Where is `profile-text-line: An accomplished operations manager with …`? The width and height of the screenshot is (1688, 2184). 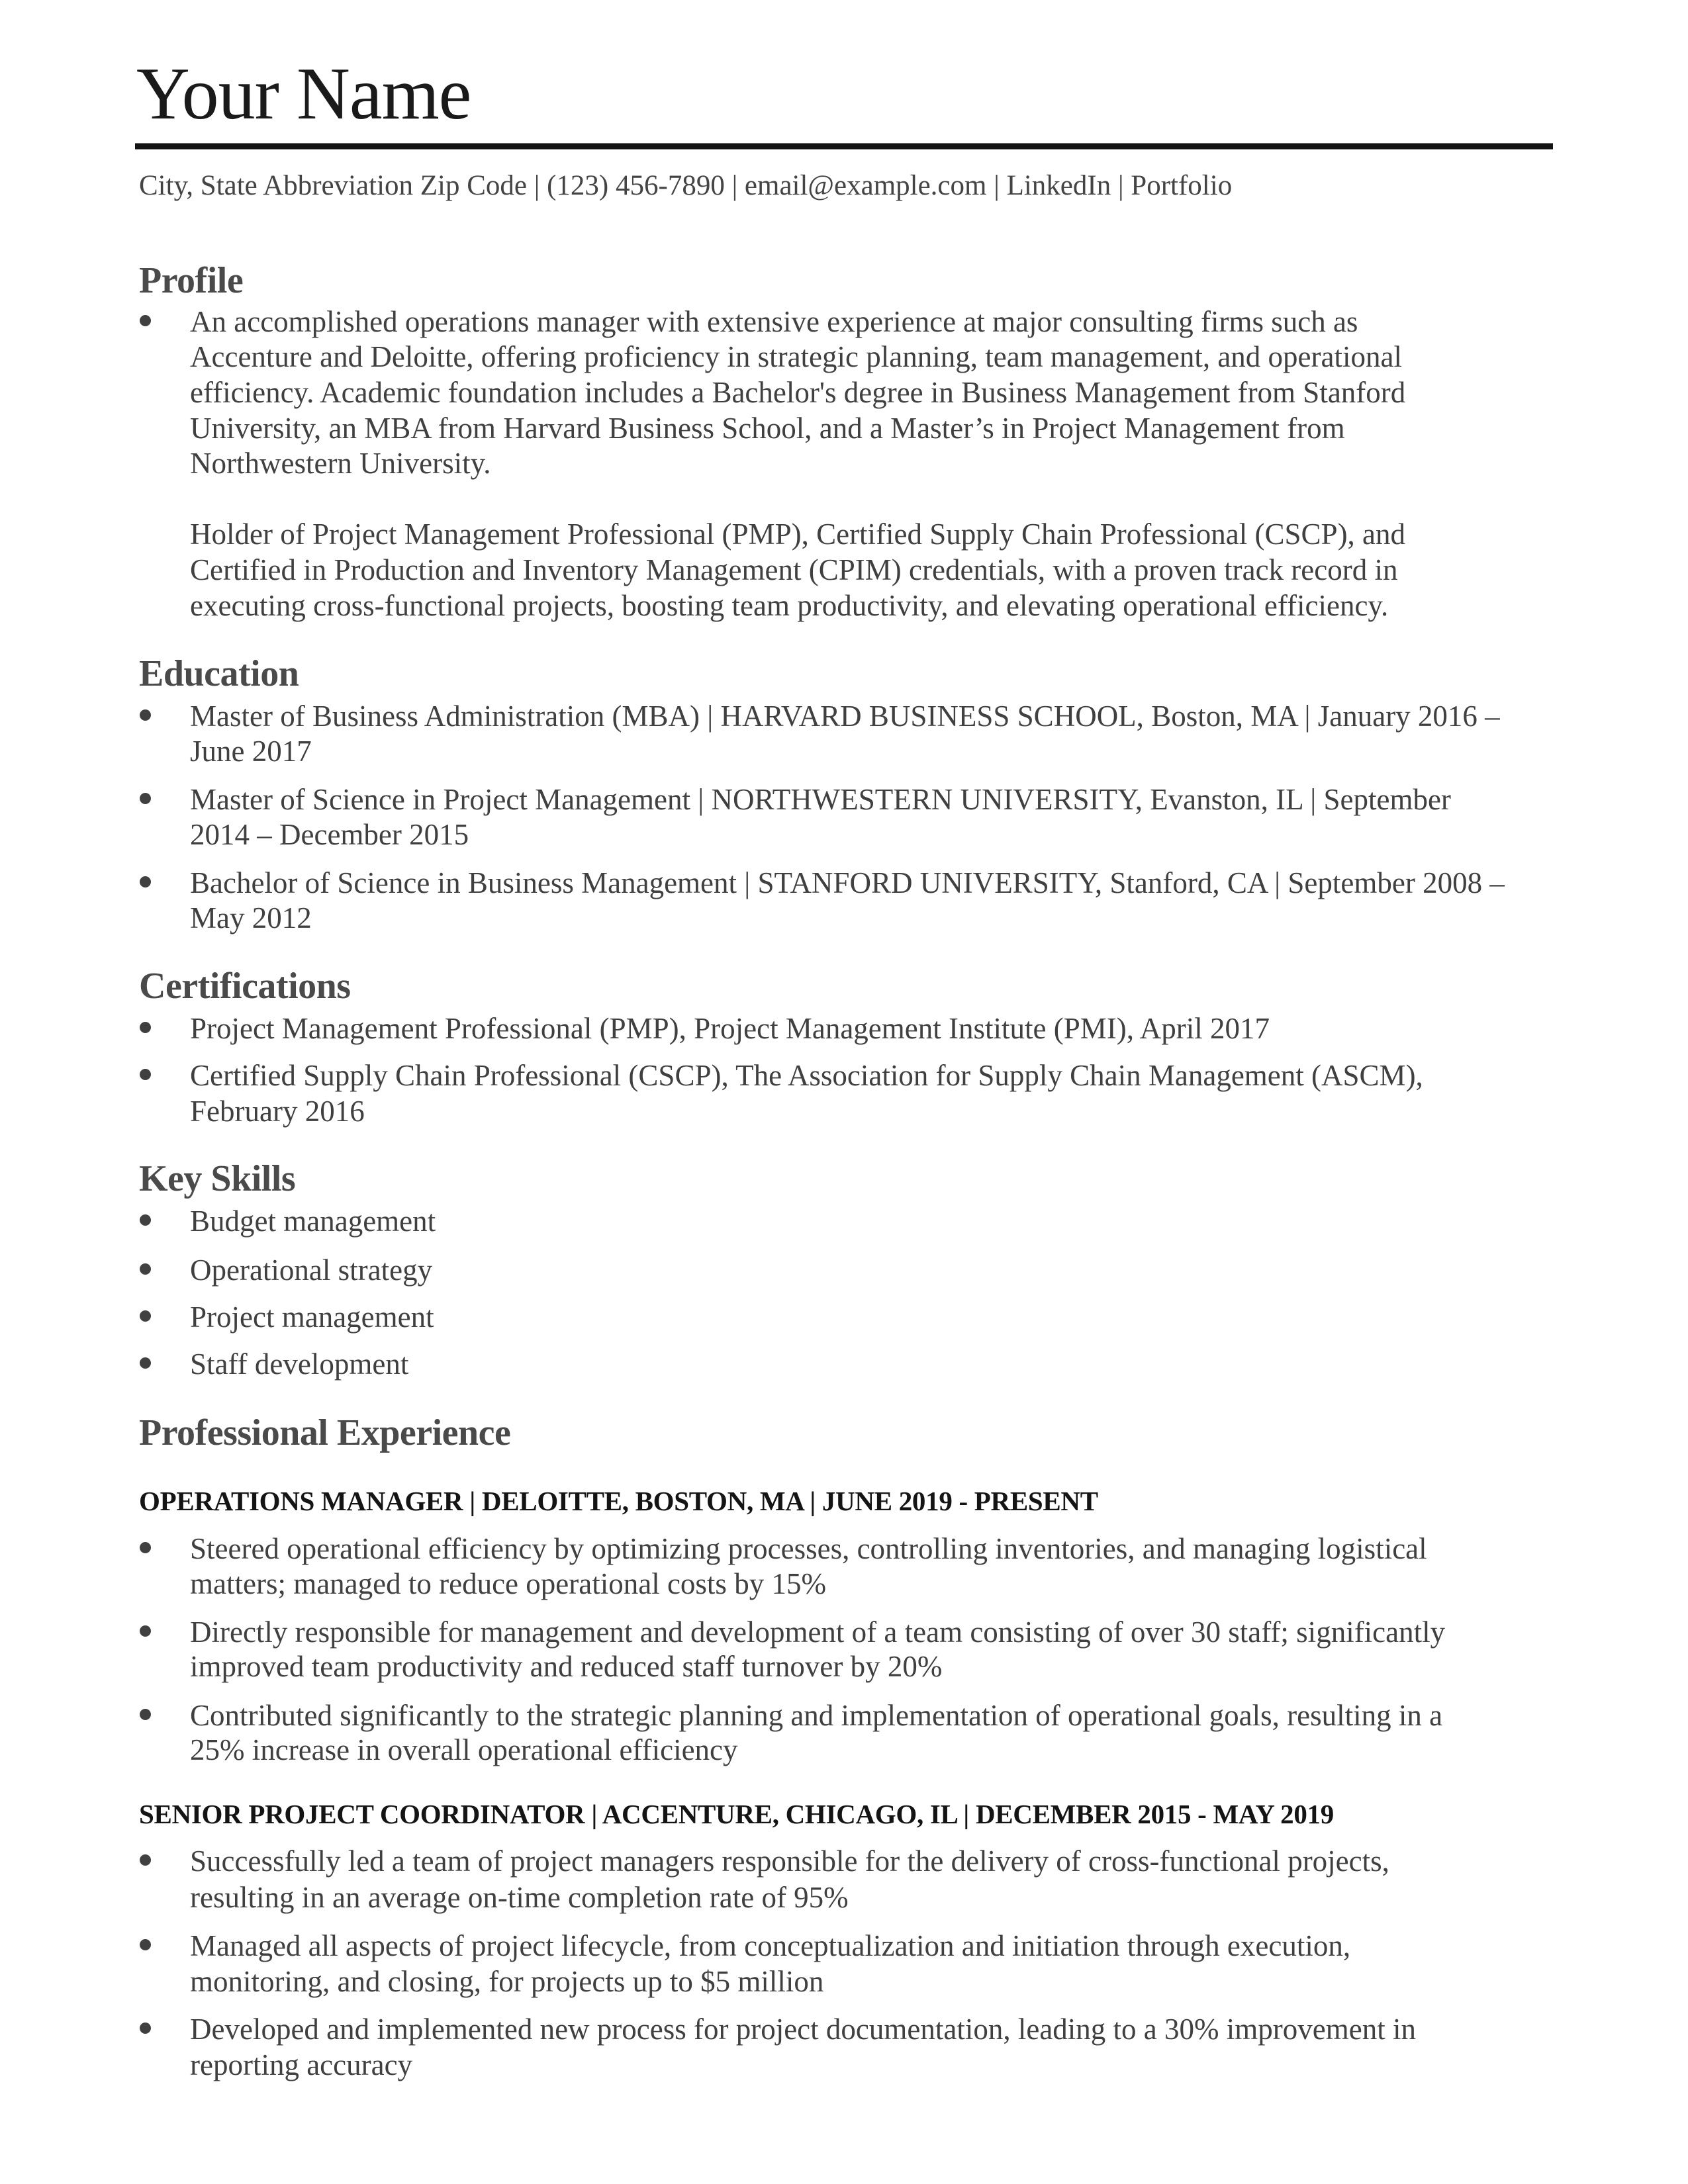 profile-text-line: An accomplished operations manager with … is located at coordinates (774, 321).